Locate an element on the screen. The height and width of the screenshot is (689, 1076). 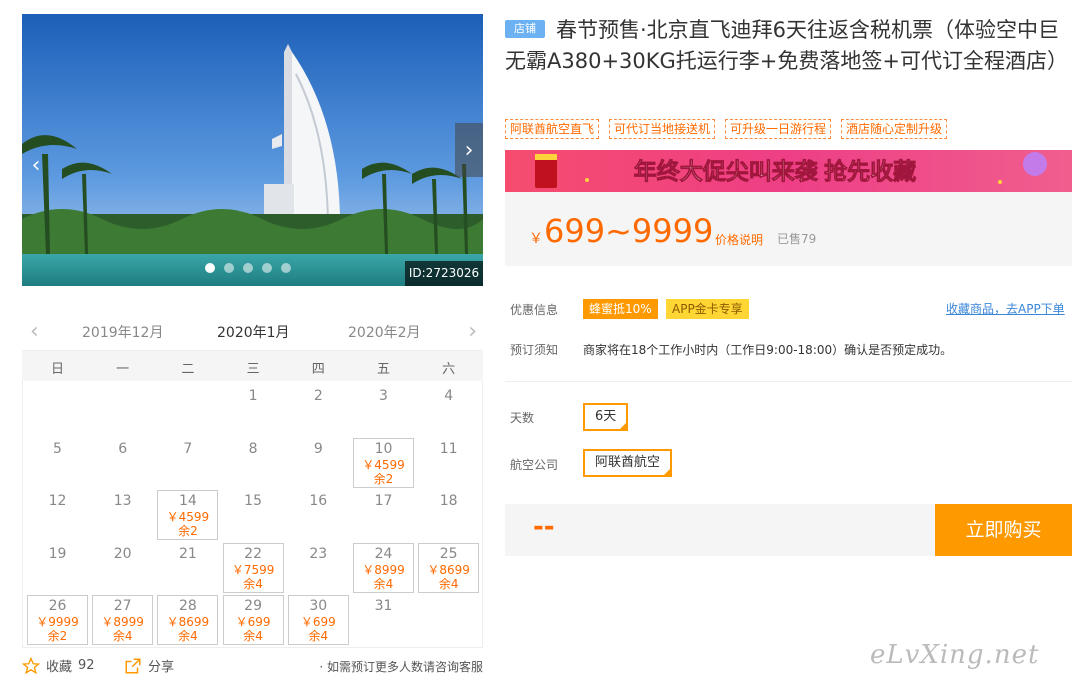
calendar-day-available: 10 ￥4599 余2 is located at coordinates (383, 462).